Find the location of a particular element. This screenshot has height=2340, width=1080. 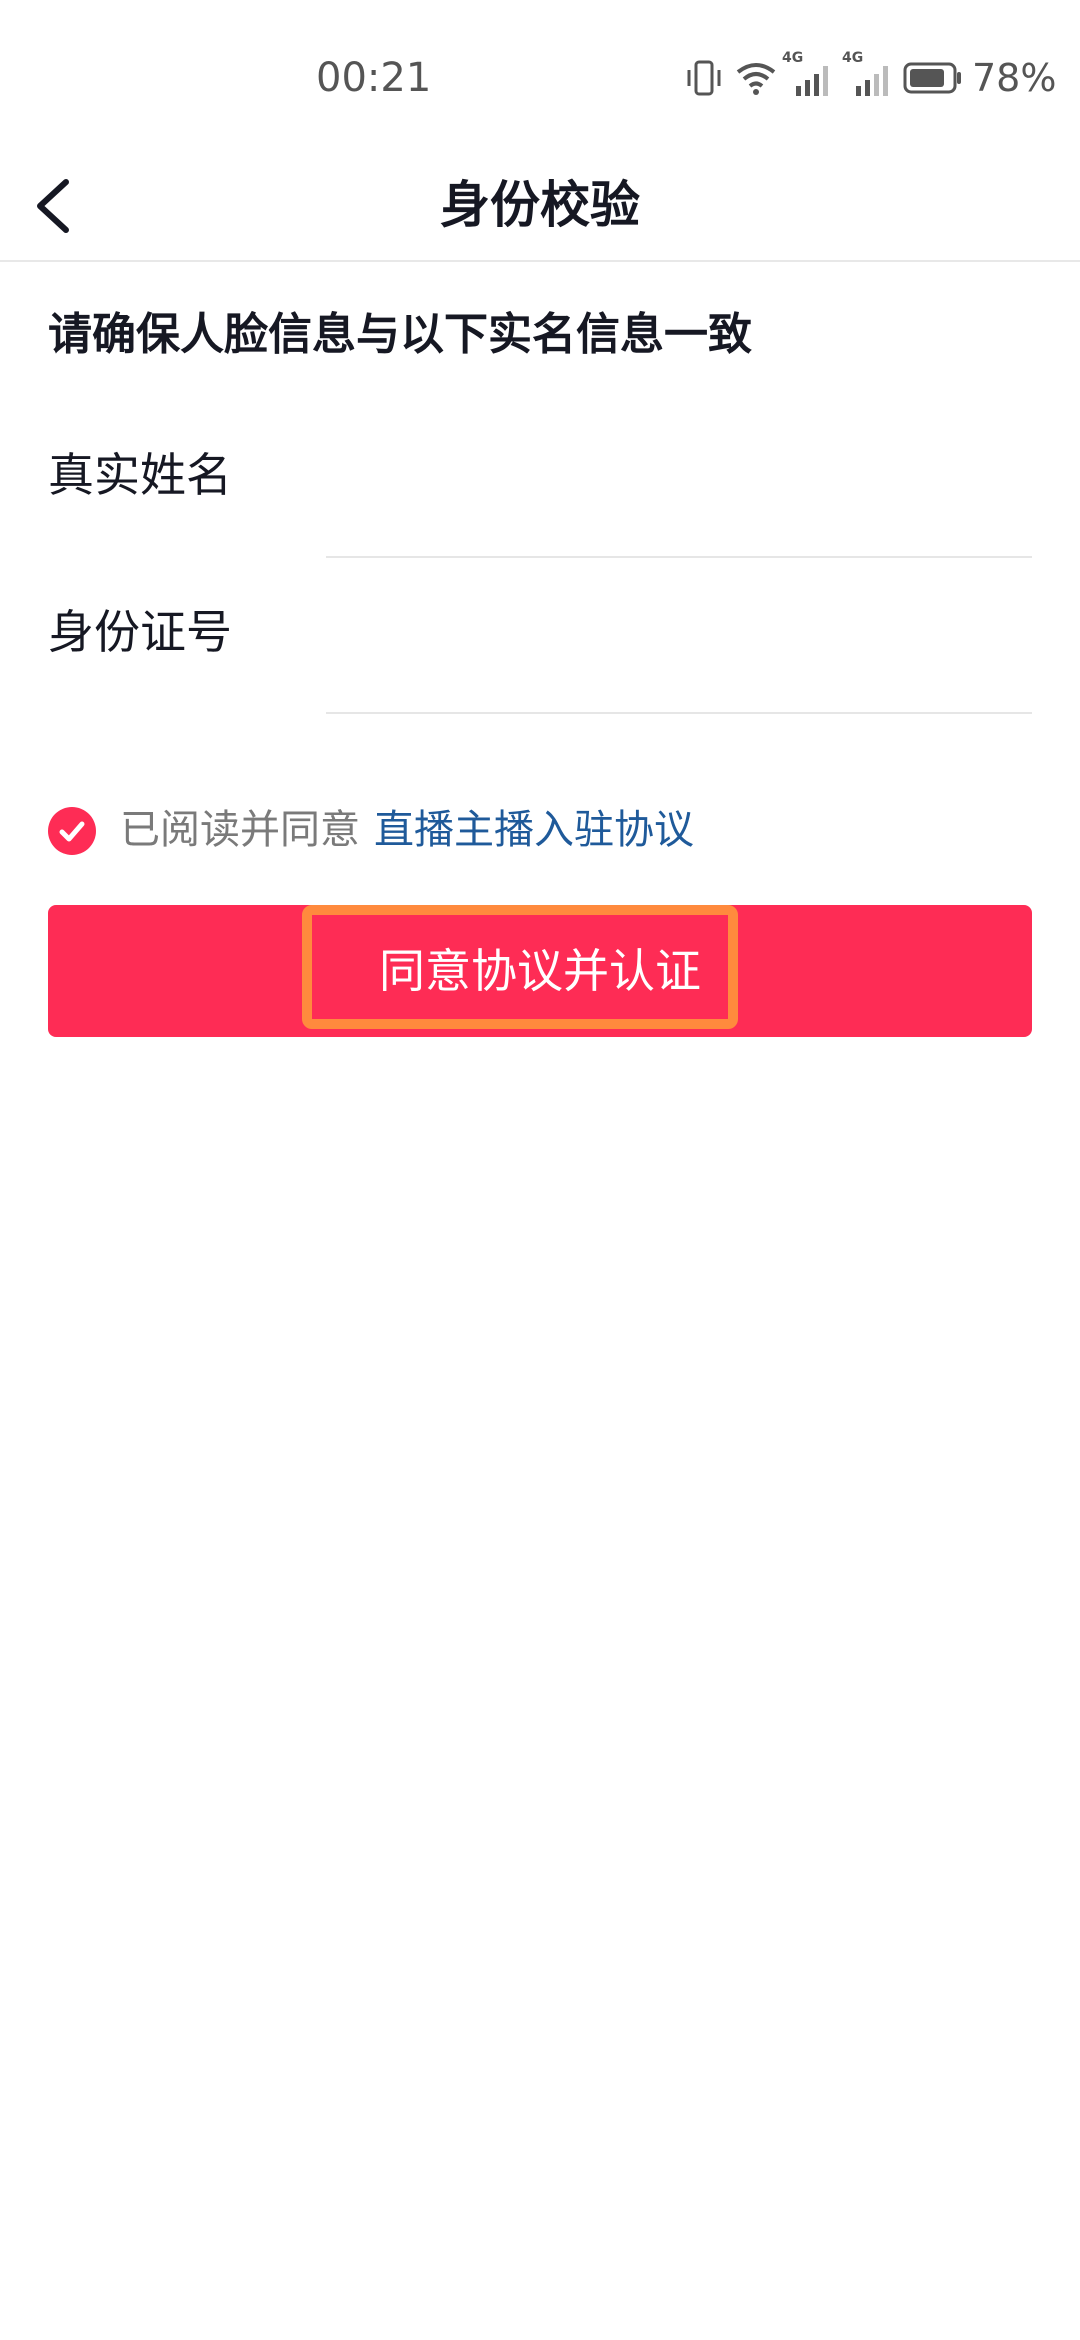

battery-percent: 78% is located at coordinates (1014, 78).